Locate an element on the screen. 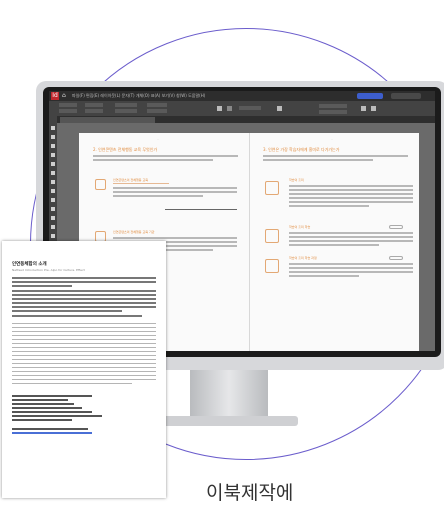  stroke-swatch-icon is located at coordinates (229, 108).